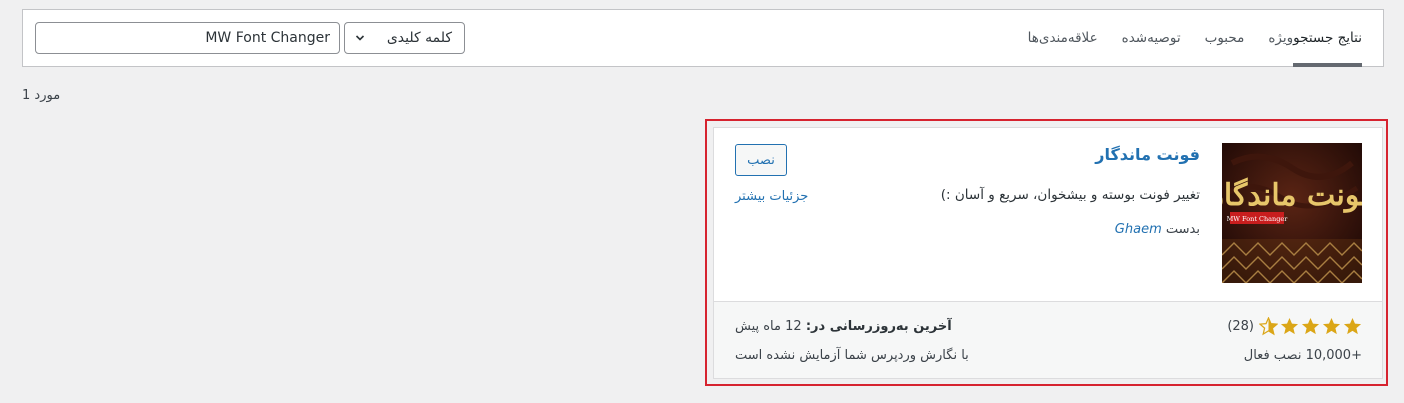 Image resolution: width=1404 pixels, height=403 pixels. I want to click on search-type-select: کلمه کلیدی, so click(404, 38).